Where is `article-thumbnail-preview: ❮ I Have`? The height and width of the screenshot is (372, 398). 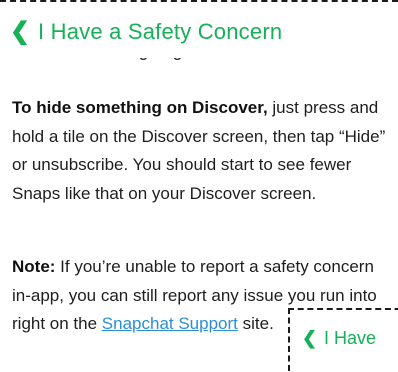
article-thumbnail-preview: ❮ I Have is located at coordinates (343, 340).